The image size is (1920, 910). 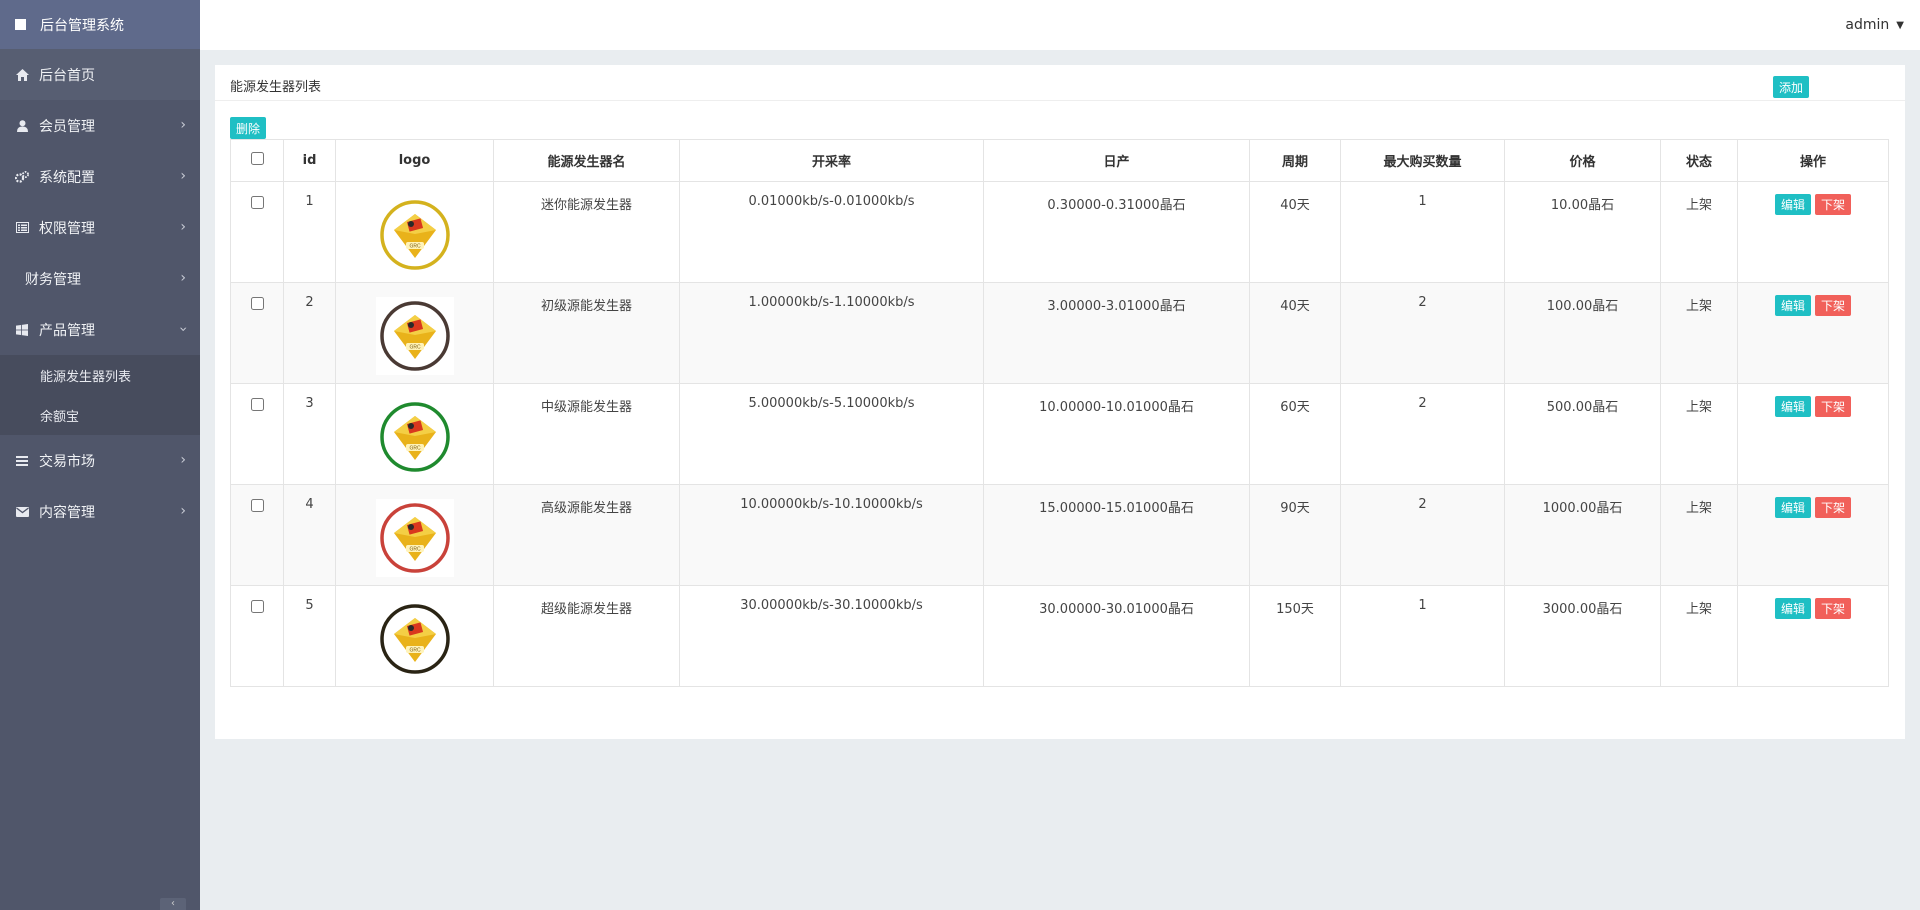 I want to click on id-cell: 1, so click(x=309, y=232).